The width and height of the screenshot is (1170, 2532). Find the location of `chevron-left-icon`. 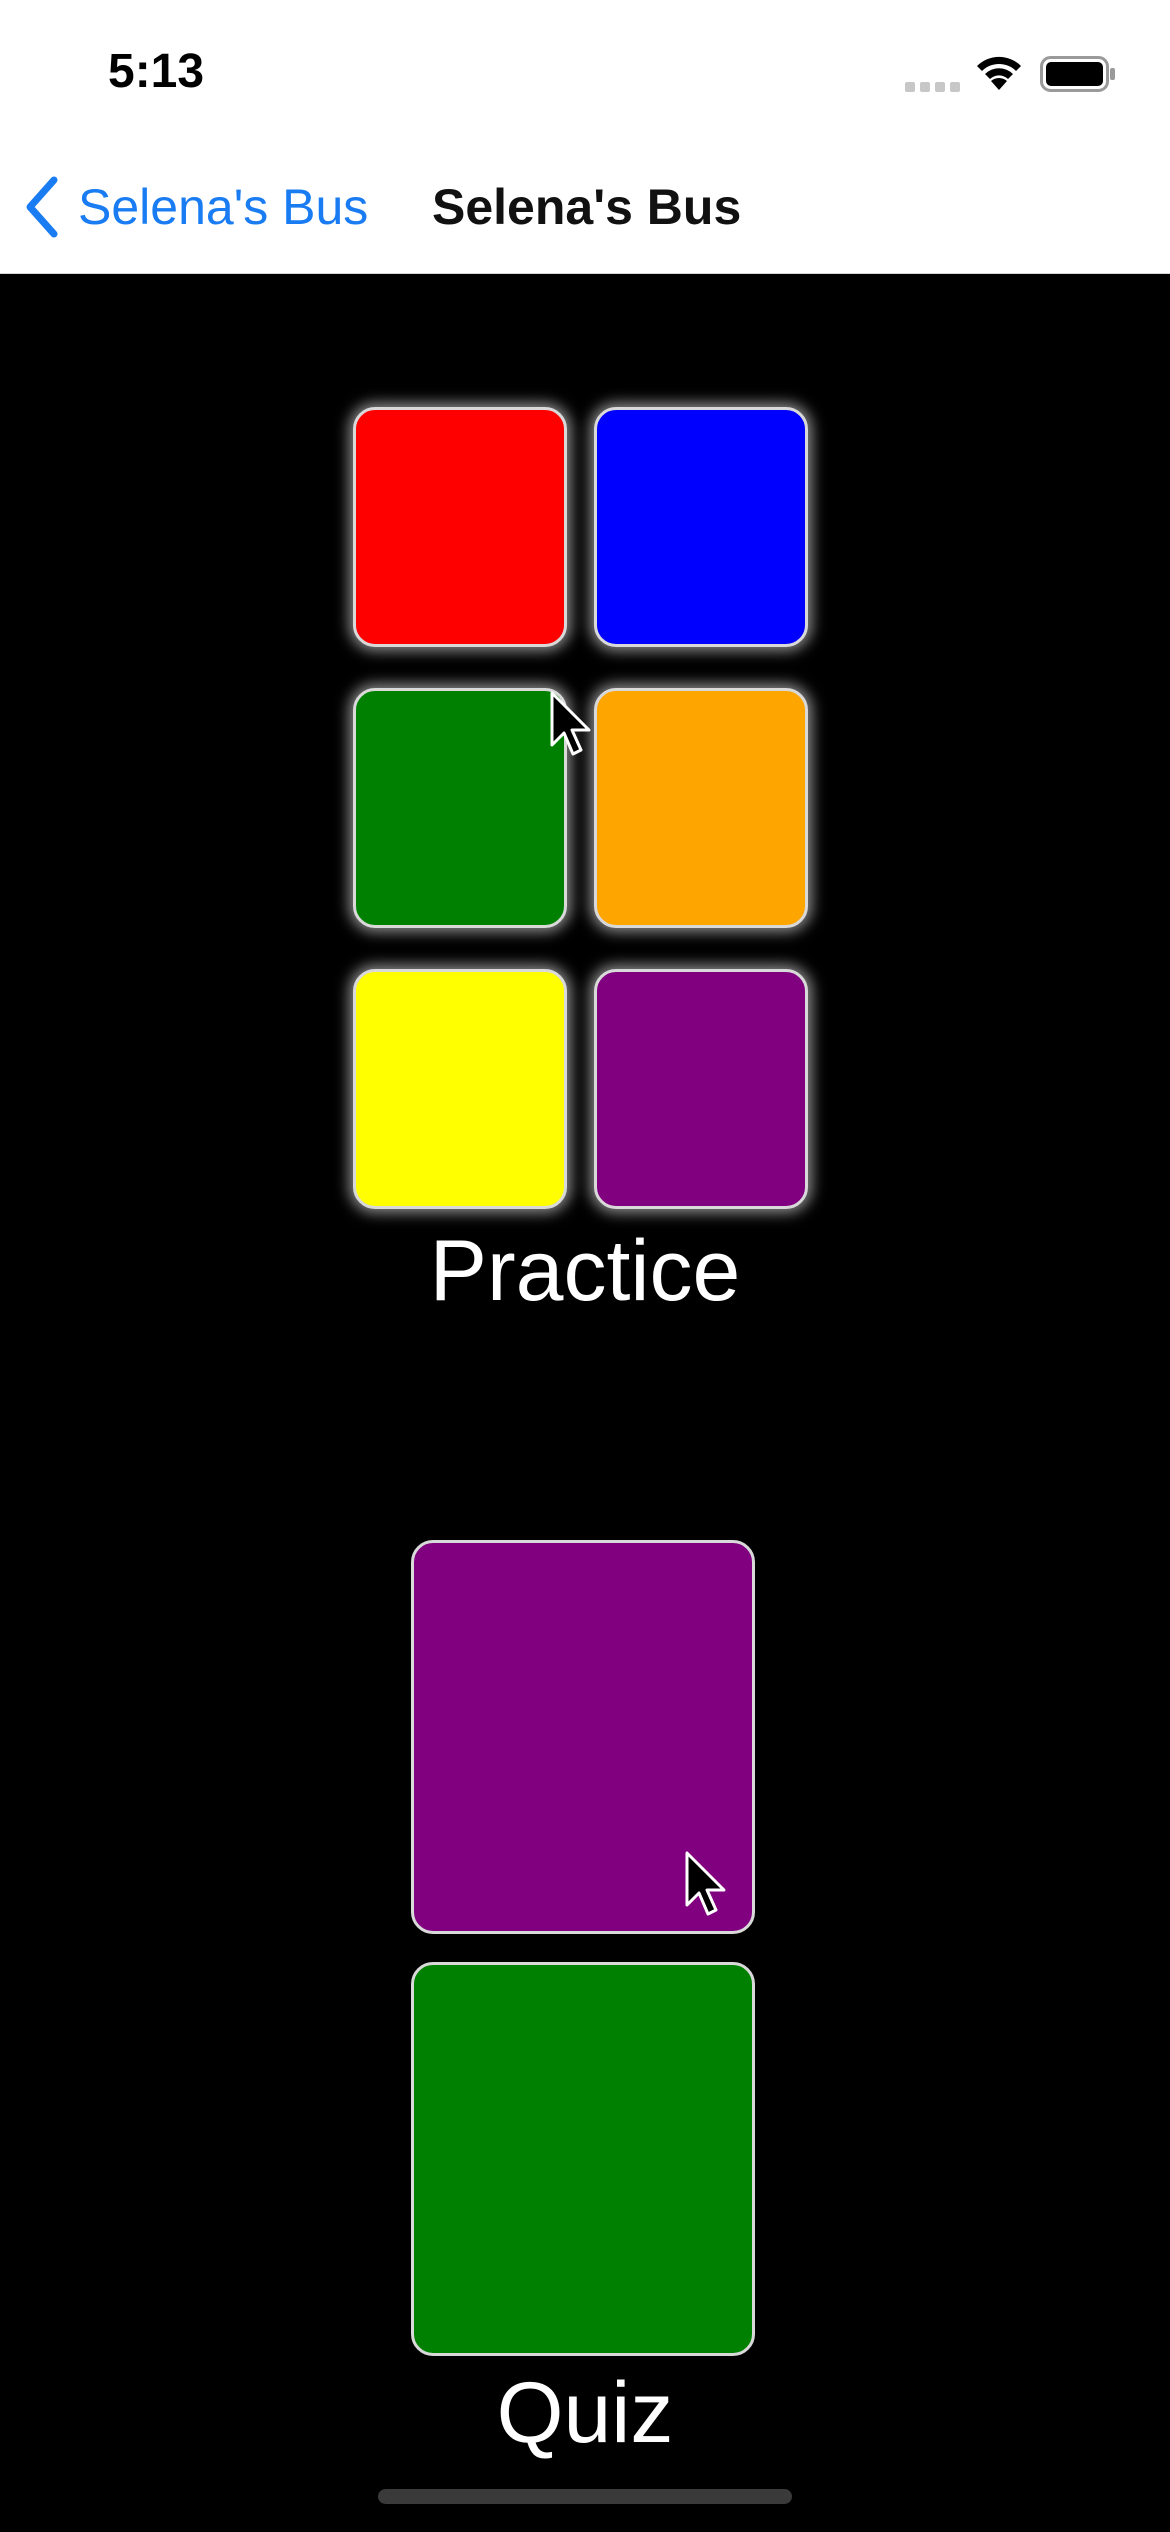

chevron-left-icon is located at coordinates (42, 207).